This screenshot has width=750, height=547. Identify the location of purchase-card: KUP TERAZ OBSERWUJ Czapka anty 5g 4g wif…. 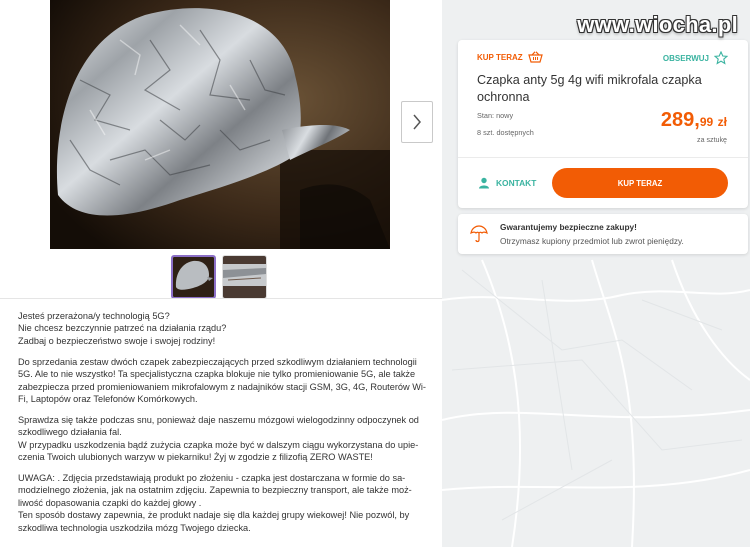
(603, 124).